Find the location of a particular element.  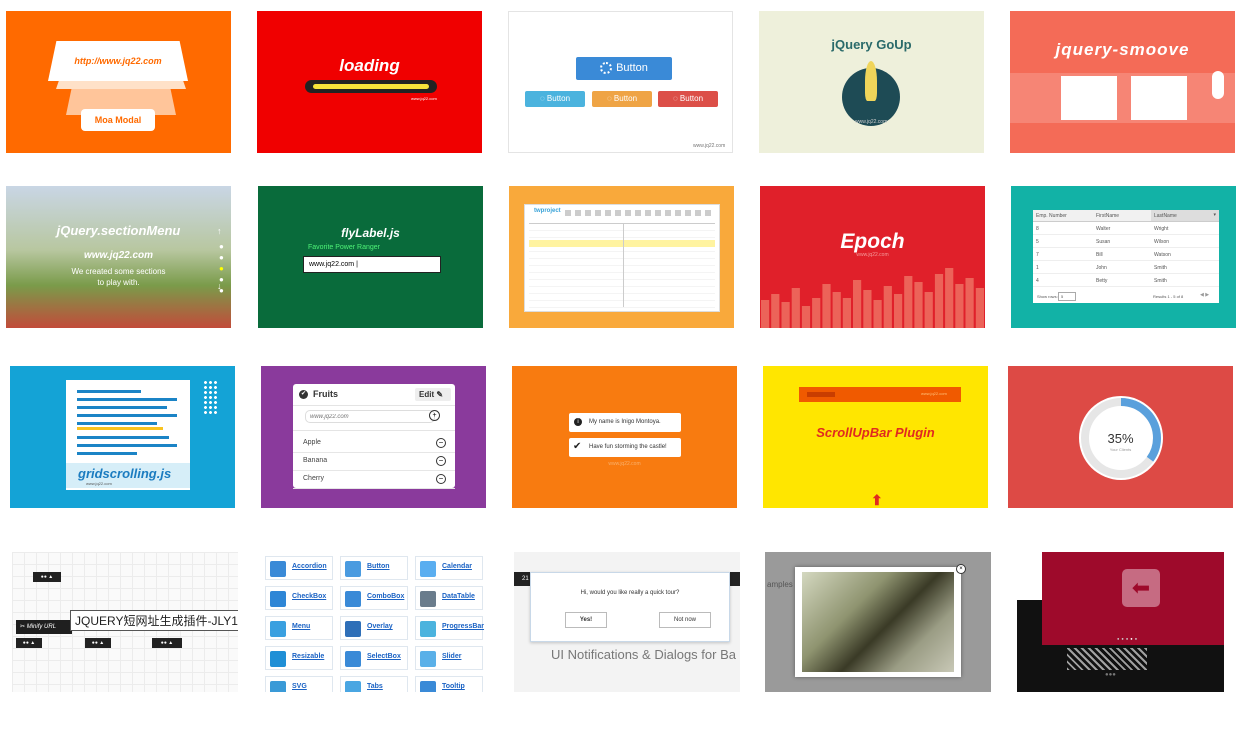

back-arrow-icon: ⬅ is located at coordinates (1141, 588).